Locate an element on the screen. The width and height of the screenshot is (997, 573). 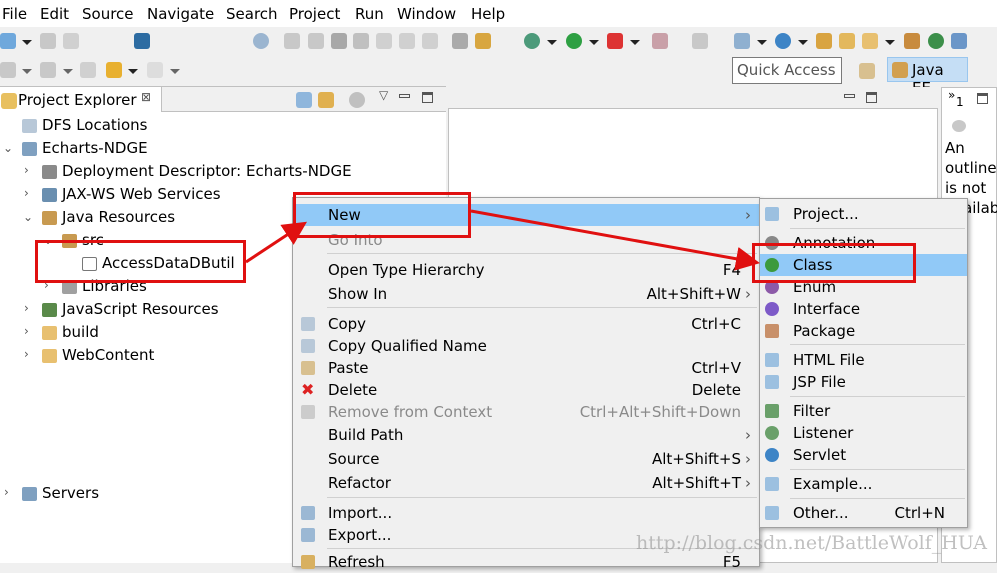
annotation-arrows is located at coordinates (502, 240).